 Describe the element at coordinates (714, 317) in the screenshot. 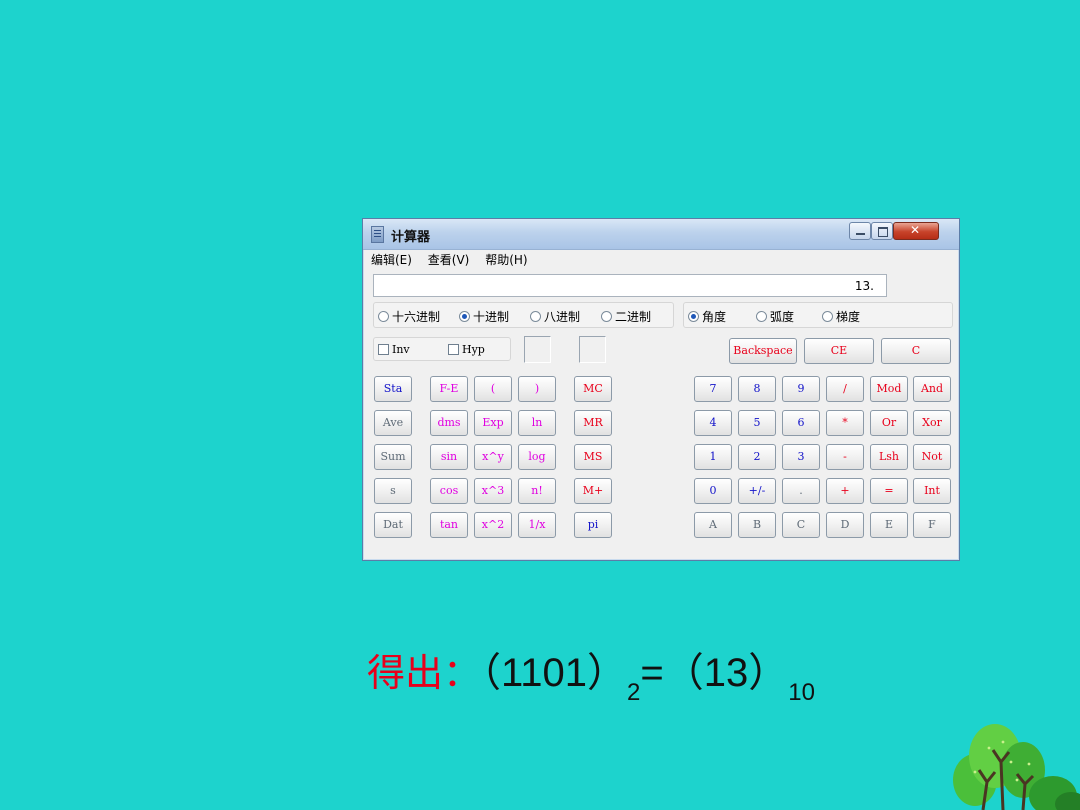

I see `radio-label: 角度` at that location.